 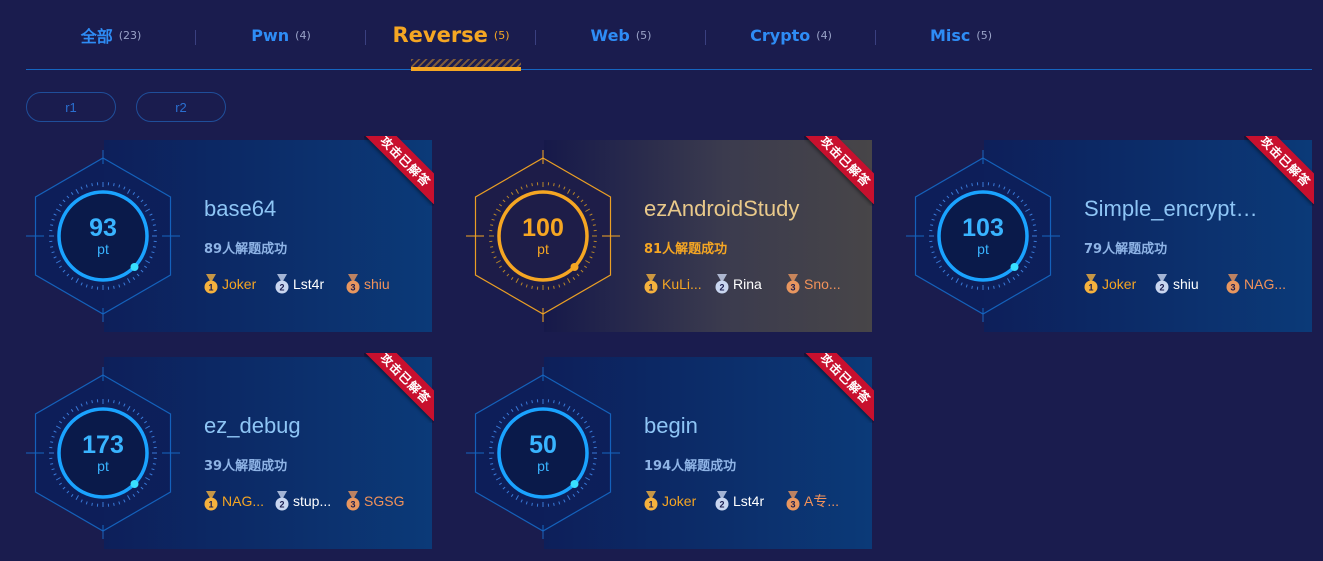 What do you see at coordinates (384, 501) in the screenshot?
I see `solver-name: SGSG` at bounding box center [384, 501].